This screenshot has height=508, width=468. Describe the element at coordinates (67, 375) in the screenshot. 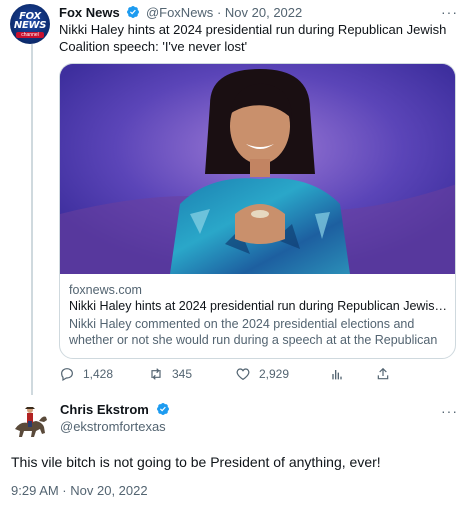

I see `reply-icon` at that location.